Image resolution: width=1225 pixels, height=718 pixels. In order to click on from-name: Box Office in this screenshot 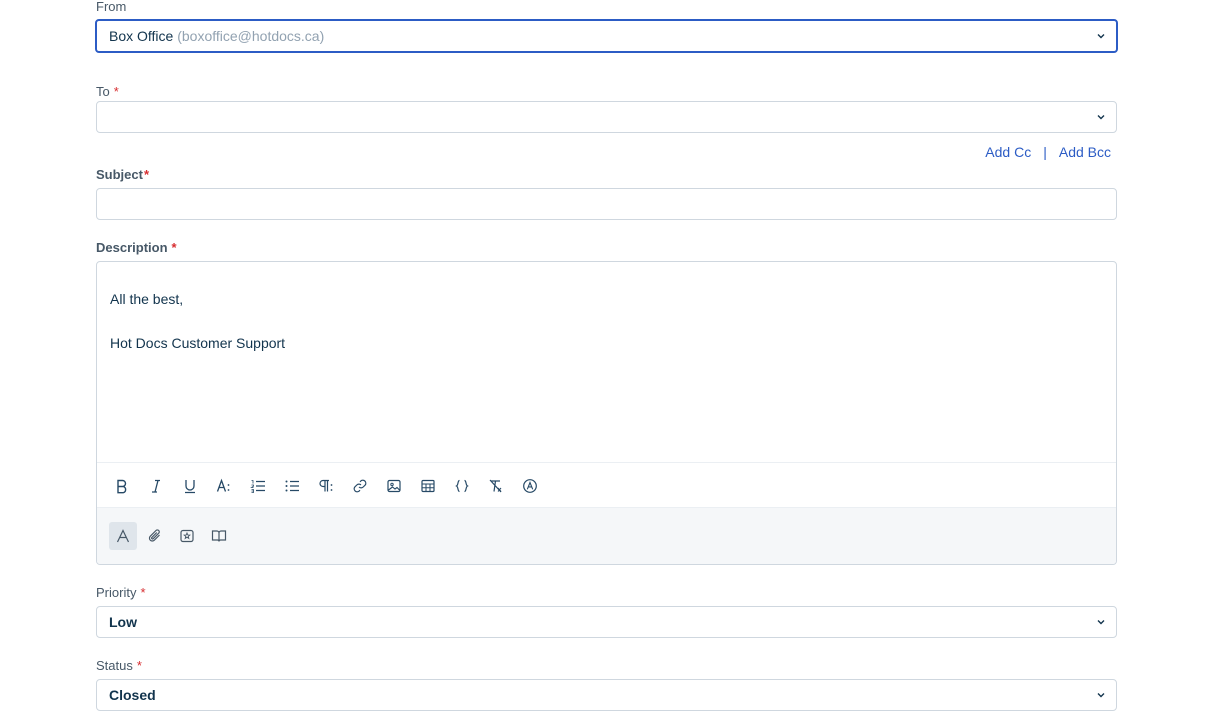, I will do `click(141, 36)`.